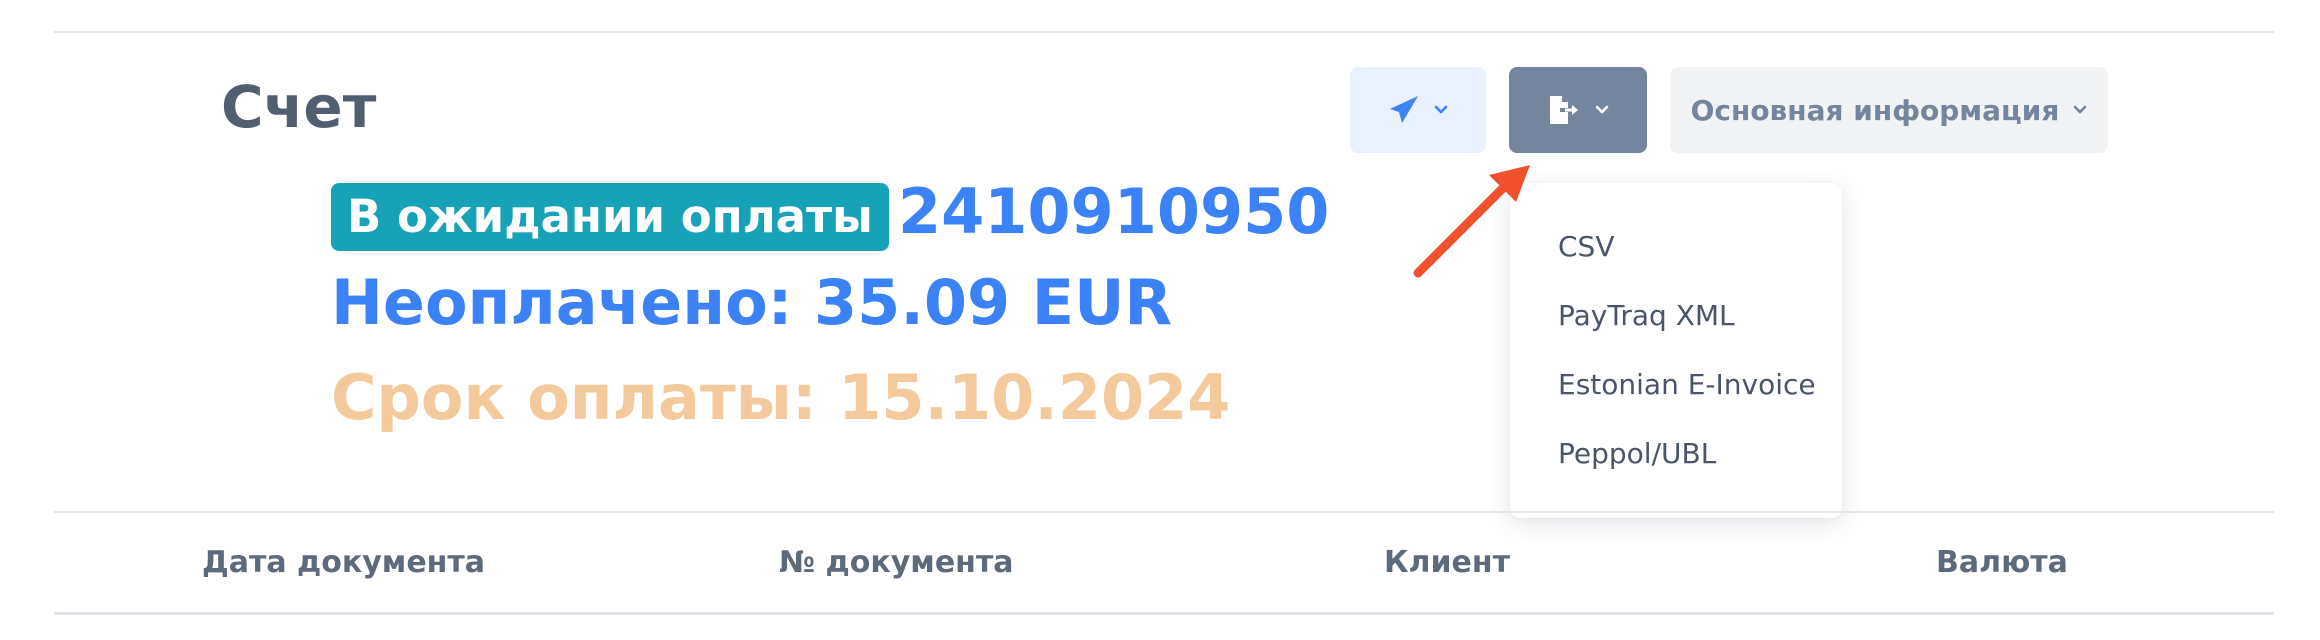  I want to click on table-top-divider, so click(1164, 512).